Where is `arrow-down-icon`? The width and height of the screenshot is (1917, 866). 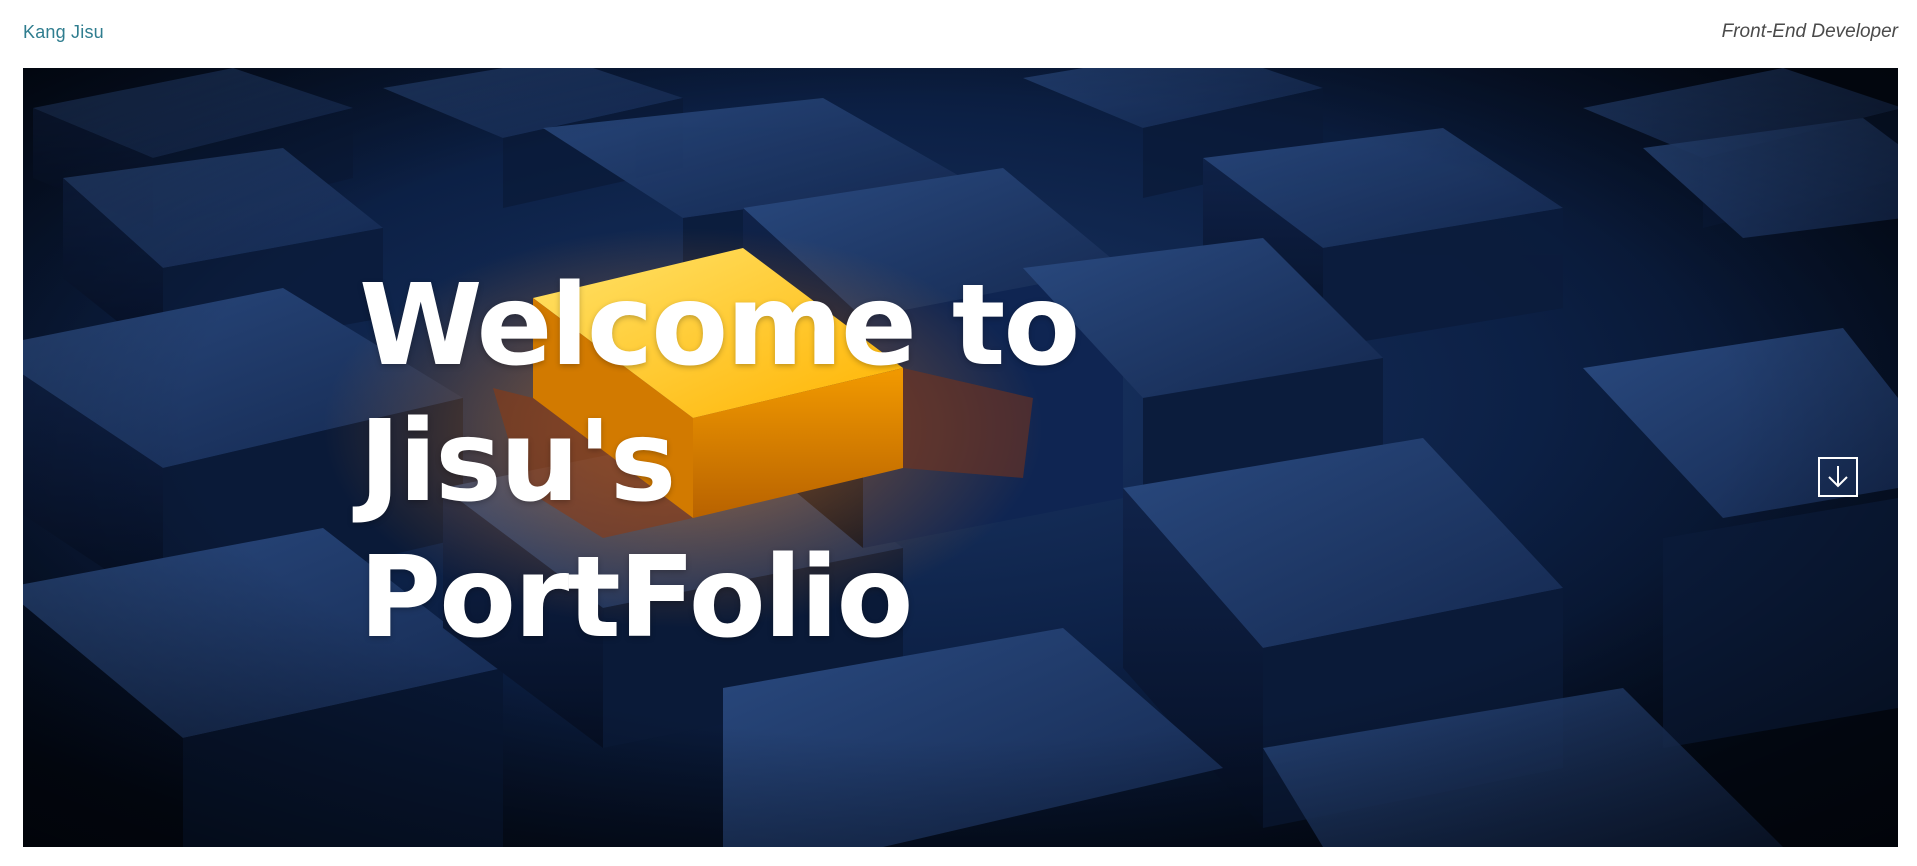
arrow-down-icon is located at coordinates (1838, 477).